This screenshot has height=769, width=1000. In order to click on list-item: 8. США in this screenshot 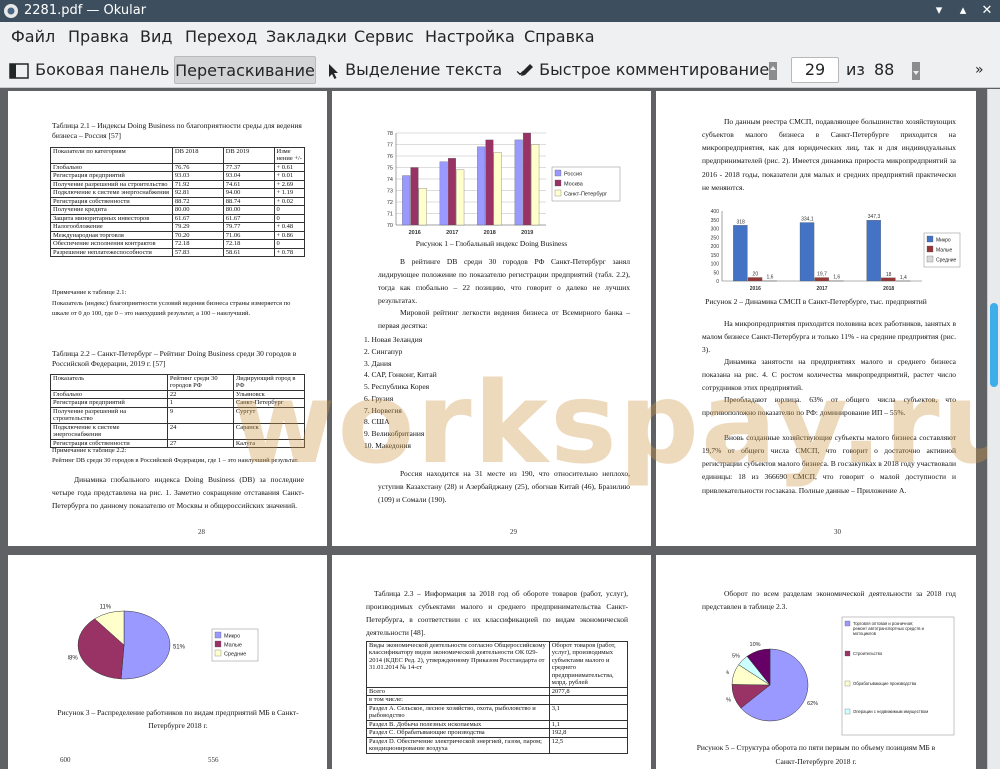, I will do `click(377, 422)`.